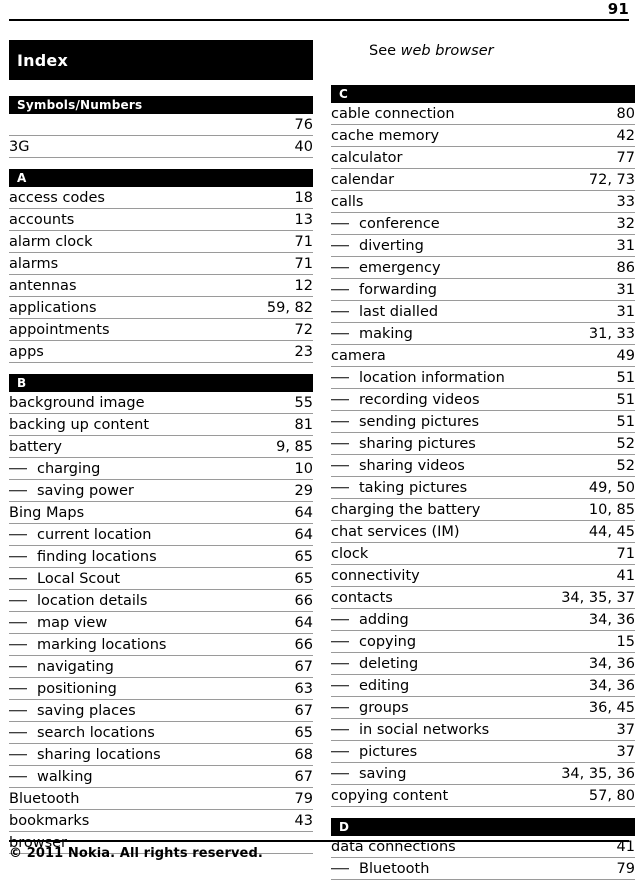 This screenshot has width=638, height=891. I want to click on index-entry: access codes 18, so click(161, 198).